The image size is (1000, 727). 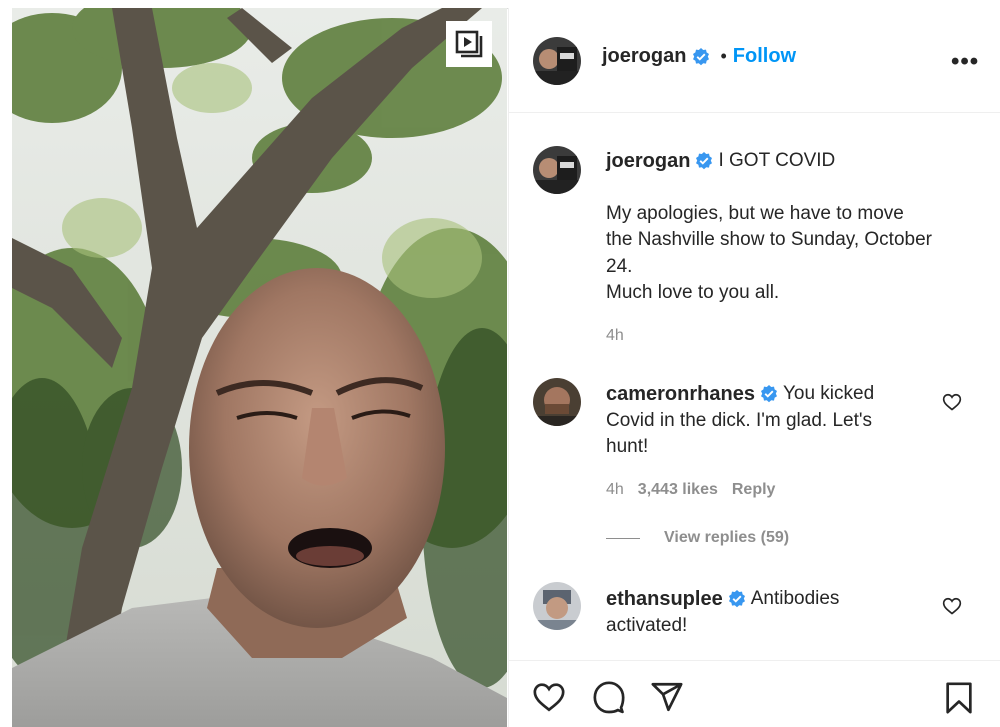 What do you see at coordinates (623, 538) in the screenshot?
I see `replies-divider-line` at bounding box center [623, 538].